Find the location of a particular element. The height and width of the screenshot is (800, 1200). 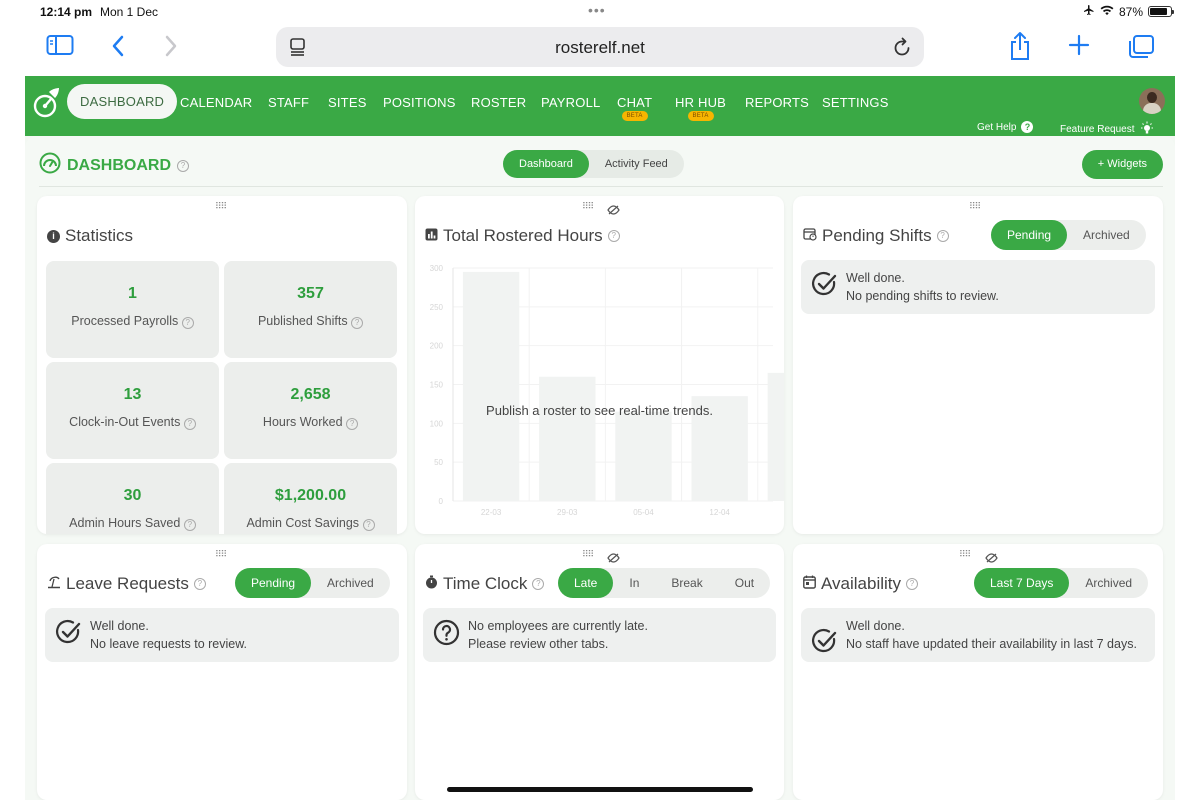

stat-label-text: Clock-in-Out Events is located at coordinates (125, 422).